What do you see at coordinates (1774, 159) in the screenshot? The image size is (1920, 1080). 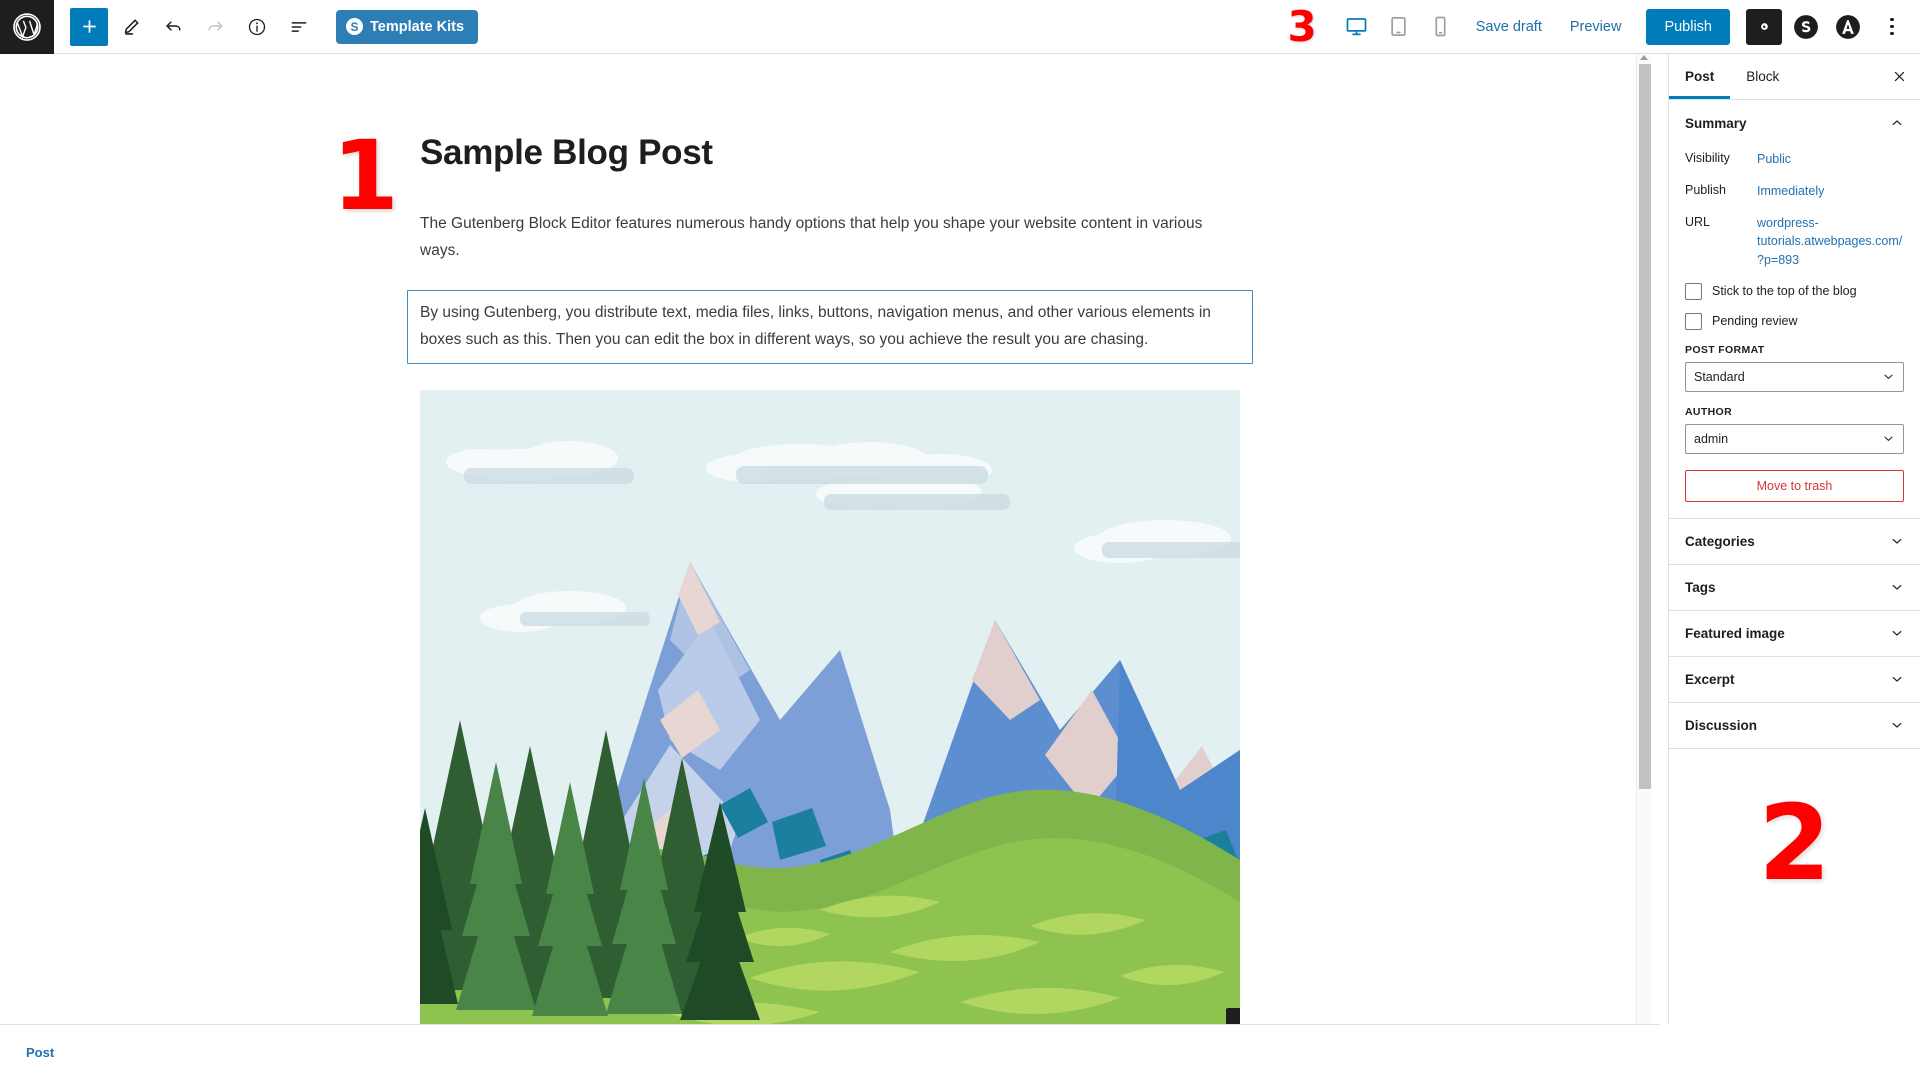 I see `visibility-value: Public` at bounding box center [1774, 159].